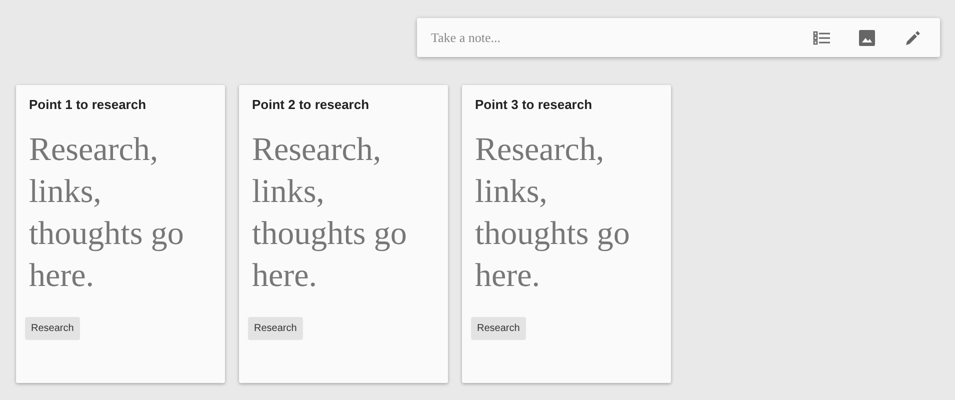 The height and width of the screenshot is (400, 955). Describe the element at coordinates (821, 37) in the screenshot. I see `checklist-icon` at that location.